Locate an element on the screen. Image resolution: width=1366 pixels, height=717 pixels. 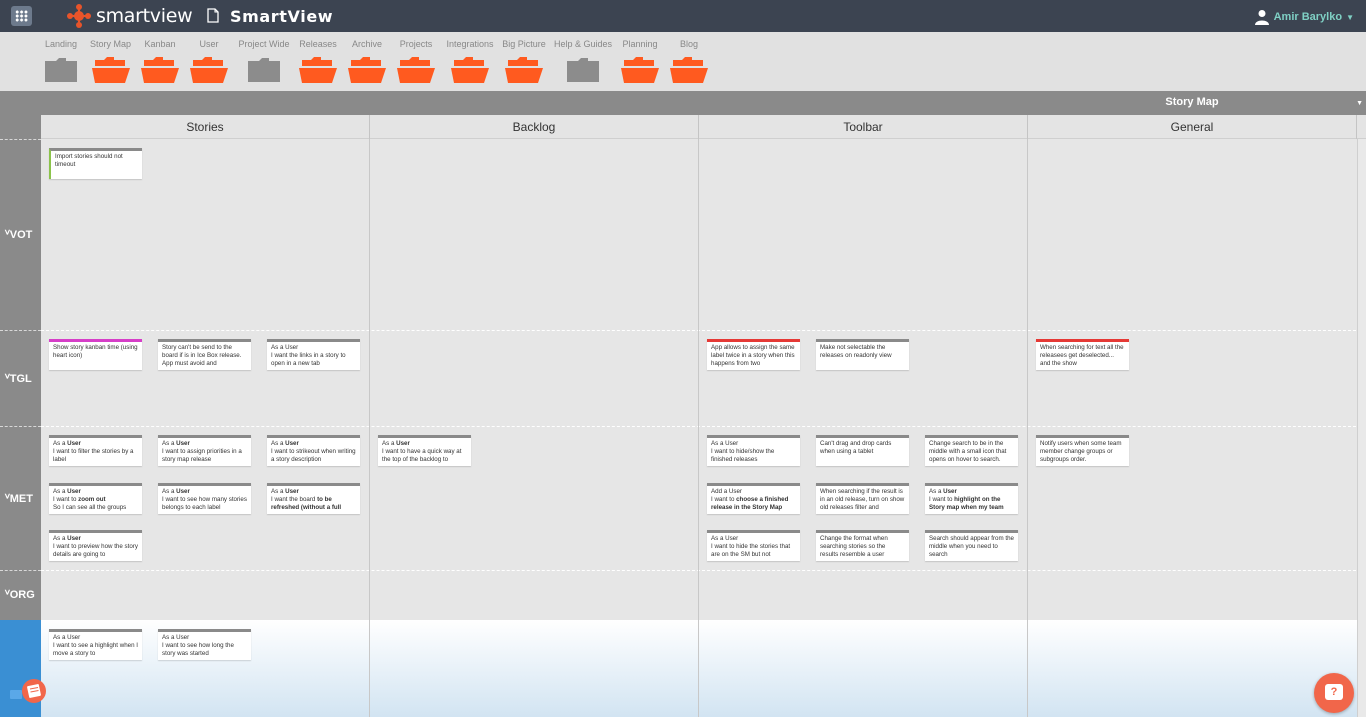
row-label-vot: ⱽVOT is located at coordinates (20, 234).